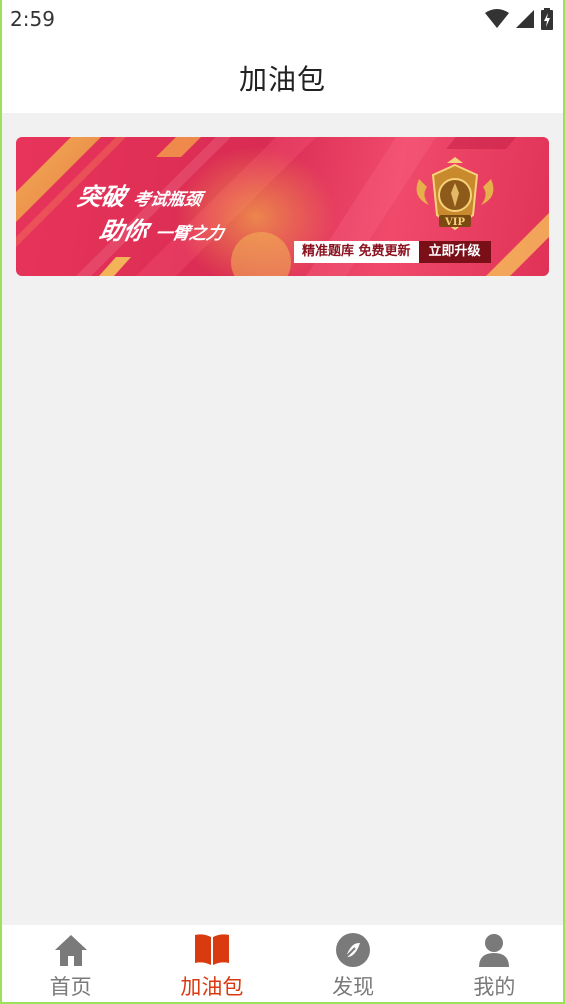  I want to click on status-time: 2:59, so click(32, 19).